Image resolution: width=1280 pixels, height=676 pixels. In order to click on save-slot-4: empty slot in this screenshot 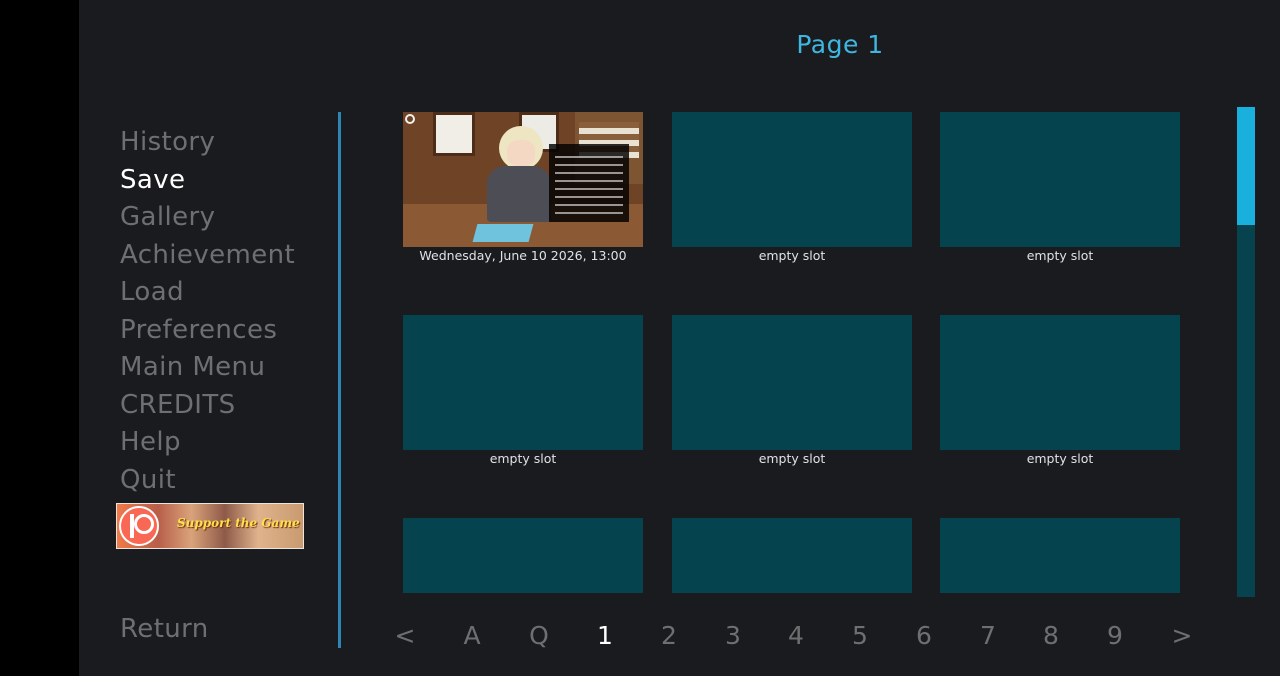, I will do `click(523, 390)`.